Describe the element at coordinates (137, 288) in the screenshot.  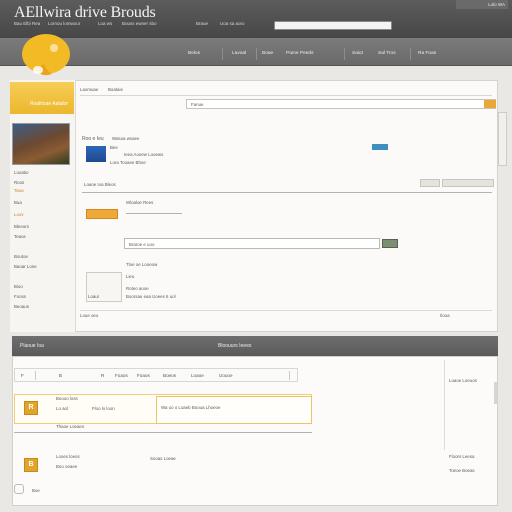
I see `form2-line: Roteo aooe` at that location.